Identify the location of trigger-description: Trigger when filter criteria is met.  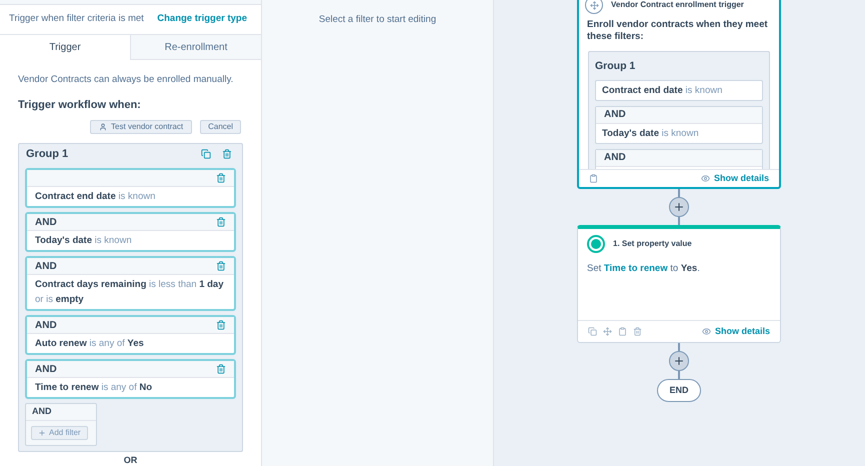
(76, 19).